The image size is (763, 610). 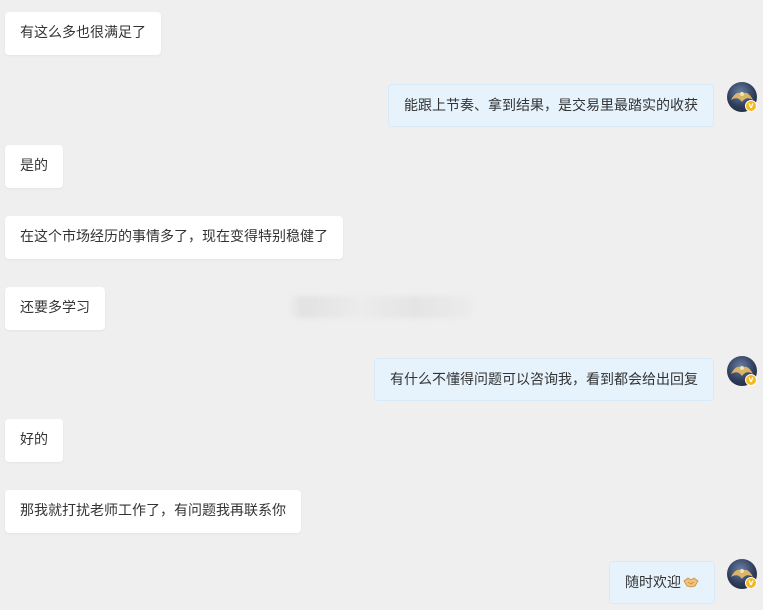 I want to click on message-text: 能跟上节奏、拿到结果，是交易里最踏实的收获, so click(x=551, y=106).